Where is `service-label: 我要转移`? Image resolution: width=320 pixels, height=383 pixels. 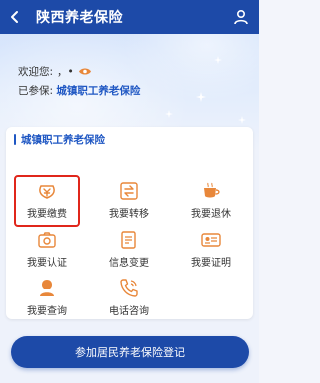 service-label: 我要转移 is located at coordinates (129, 214).